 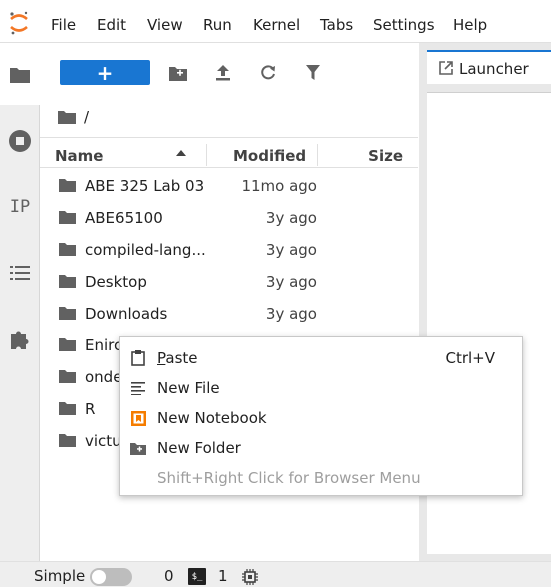 What do you see at coordinates (111, 577) in the screenshot?
I see `simple-mode-toggle` at bounding box center [111, 577].